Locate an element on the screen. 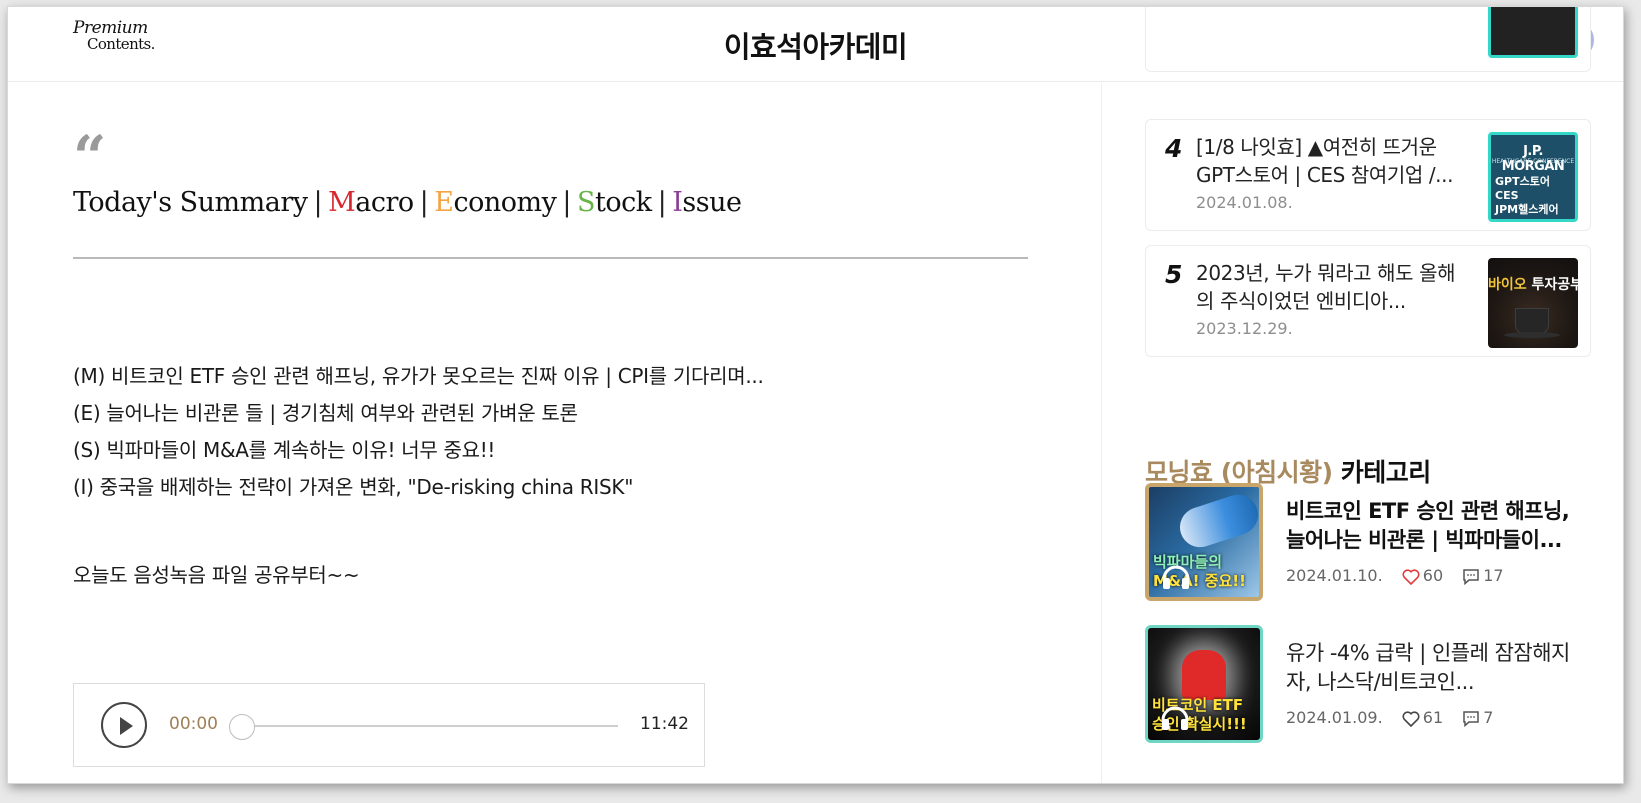 This screenshot has height=803, width=1641. popular-thumb: 바이오 투자공부 is located at coordinates (1533, 303).